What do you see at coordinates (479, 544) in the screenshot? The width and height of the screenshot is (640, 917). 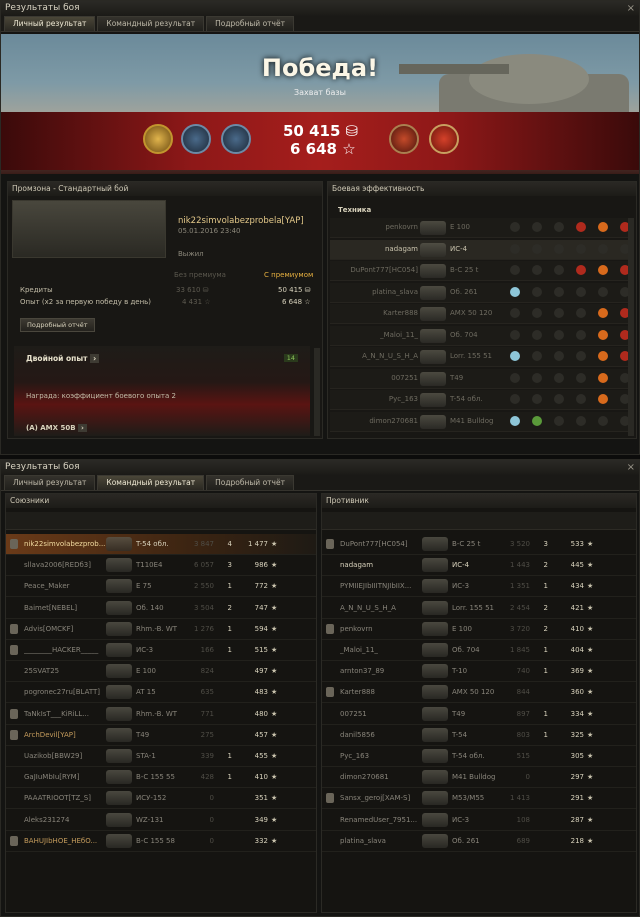 I see `table-row: DuPont777[HC054] B-C 25 t 3 520 3 533 ★` at bounding box center [479, 544].